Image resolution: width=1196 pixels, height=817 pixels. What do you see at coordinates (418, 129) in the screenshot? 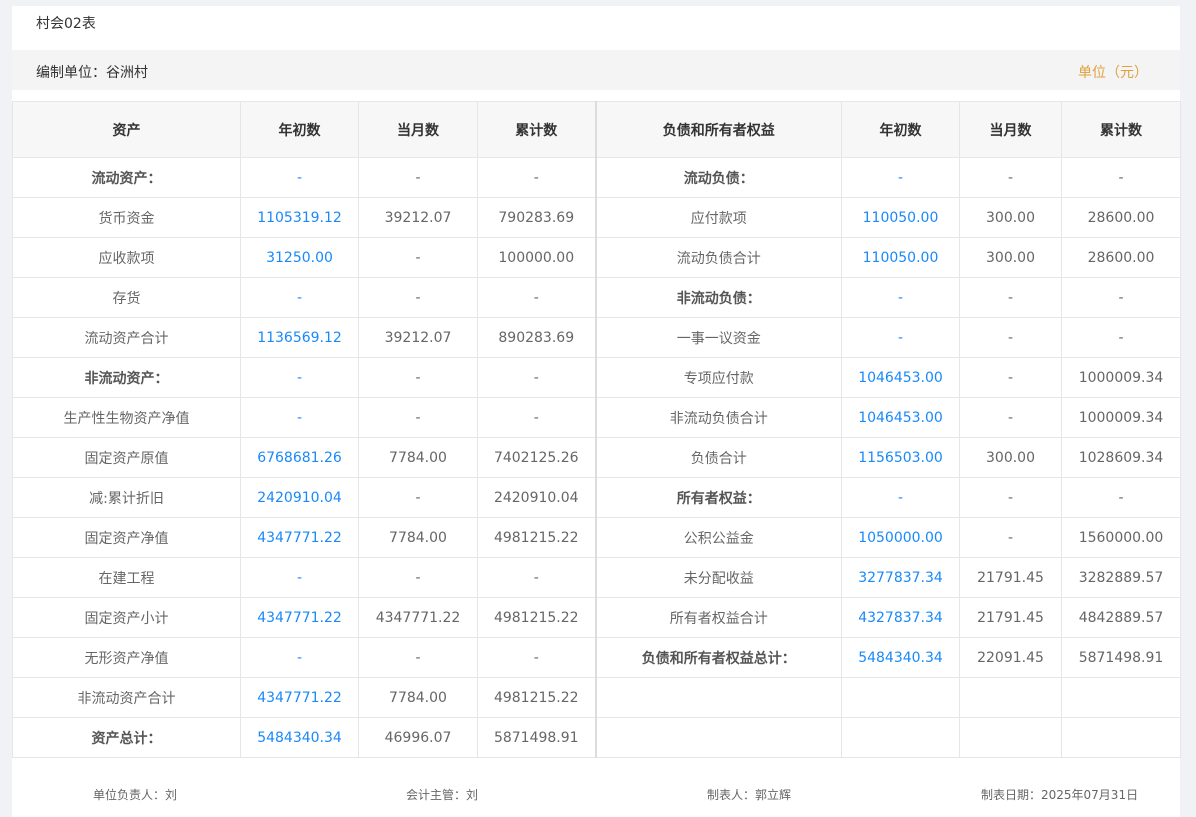
I see `col-header-month: 当月数` at bounding box center [418, 129].